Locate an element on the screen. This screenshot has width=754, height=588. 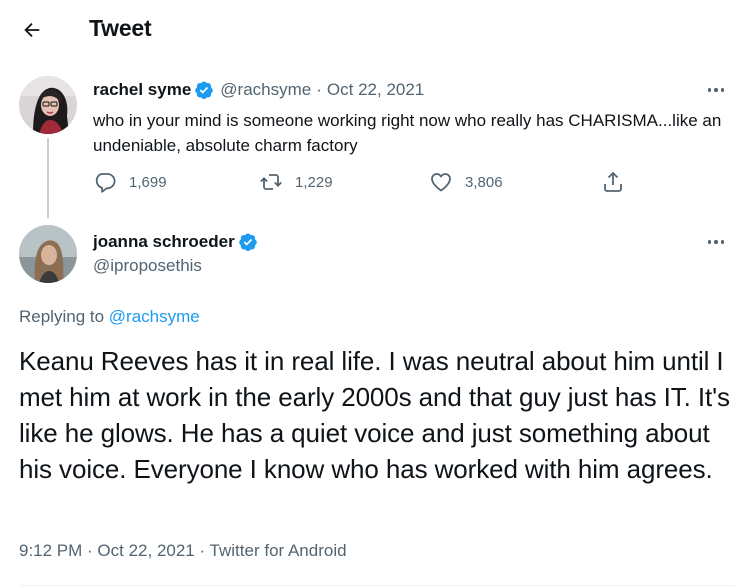
retweet-icon is located at coordinates (271, 182).